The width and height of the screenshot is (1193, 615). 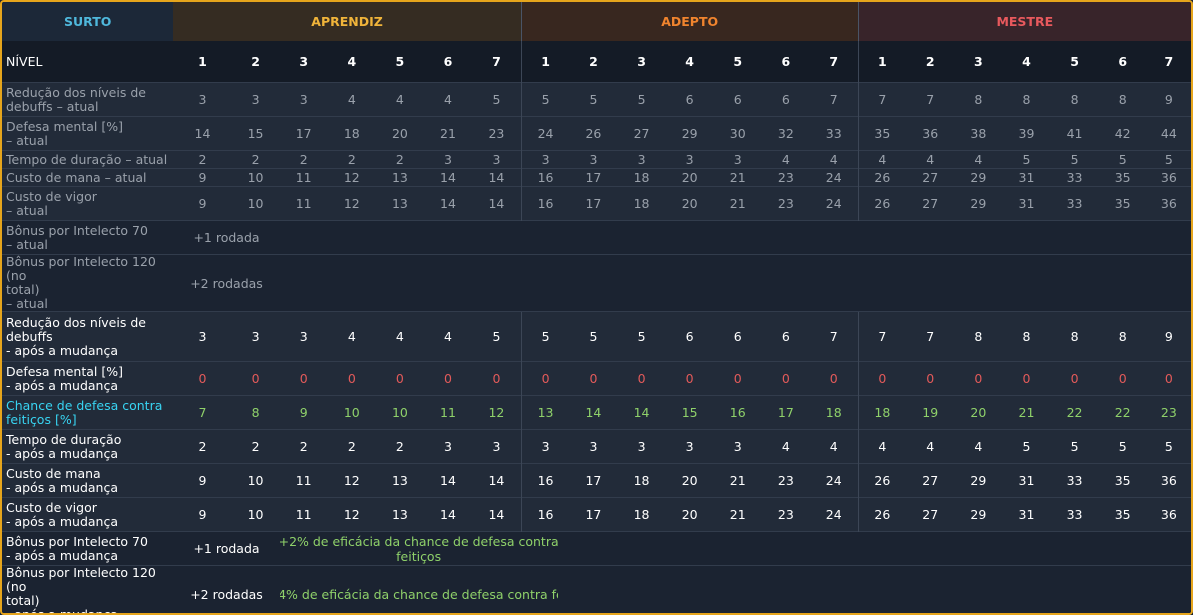 I want to click on stat-value: 29, so click(x=978, y=480).